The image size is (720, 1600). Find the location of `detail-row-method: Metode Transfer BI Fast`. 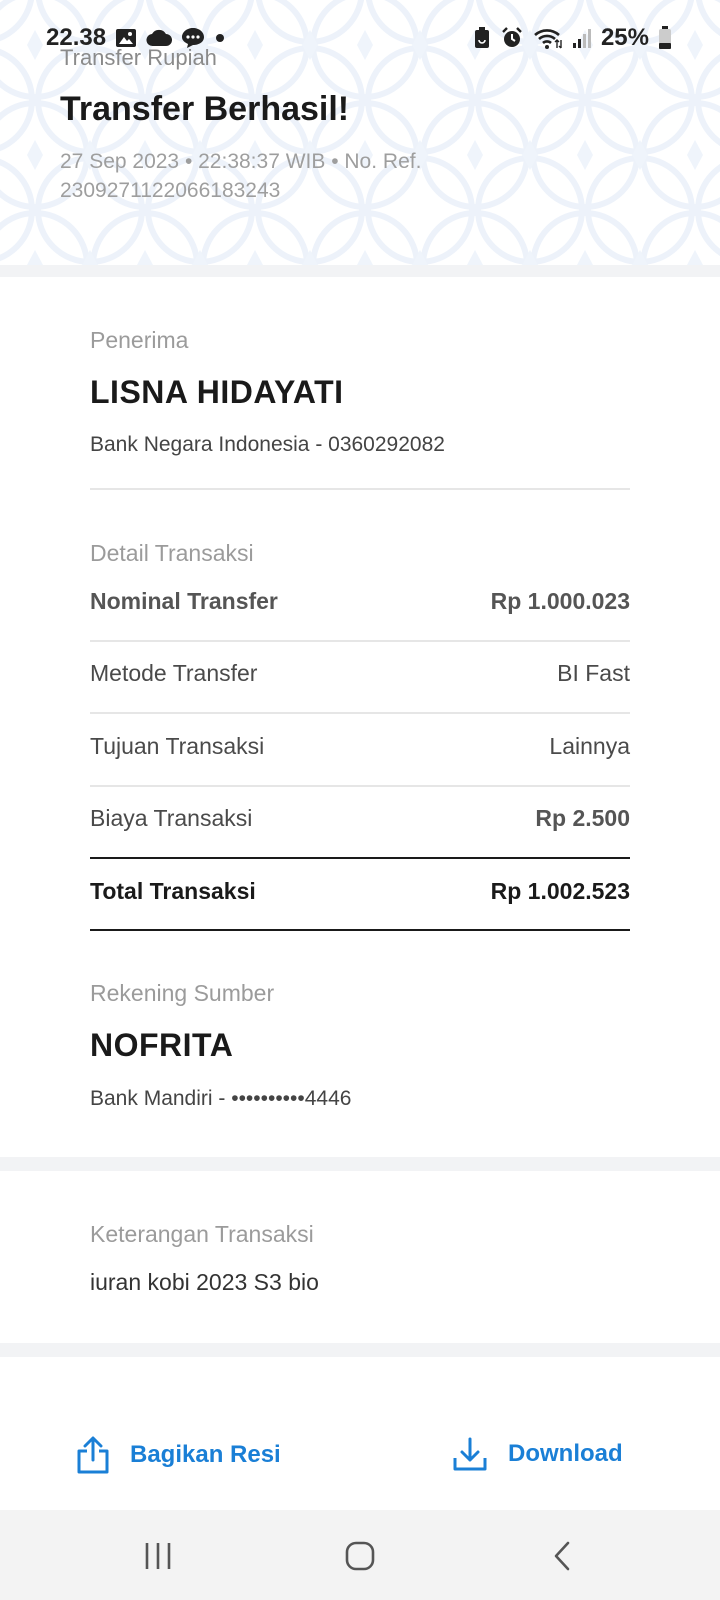

detail-row-method: Metode Transfer BI Fast is located at coordinates (360, 673).